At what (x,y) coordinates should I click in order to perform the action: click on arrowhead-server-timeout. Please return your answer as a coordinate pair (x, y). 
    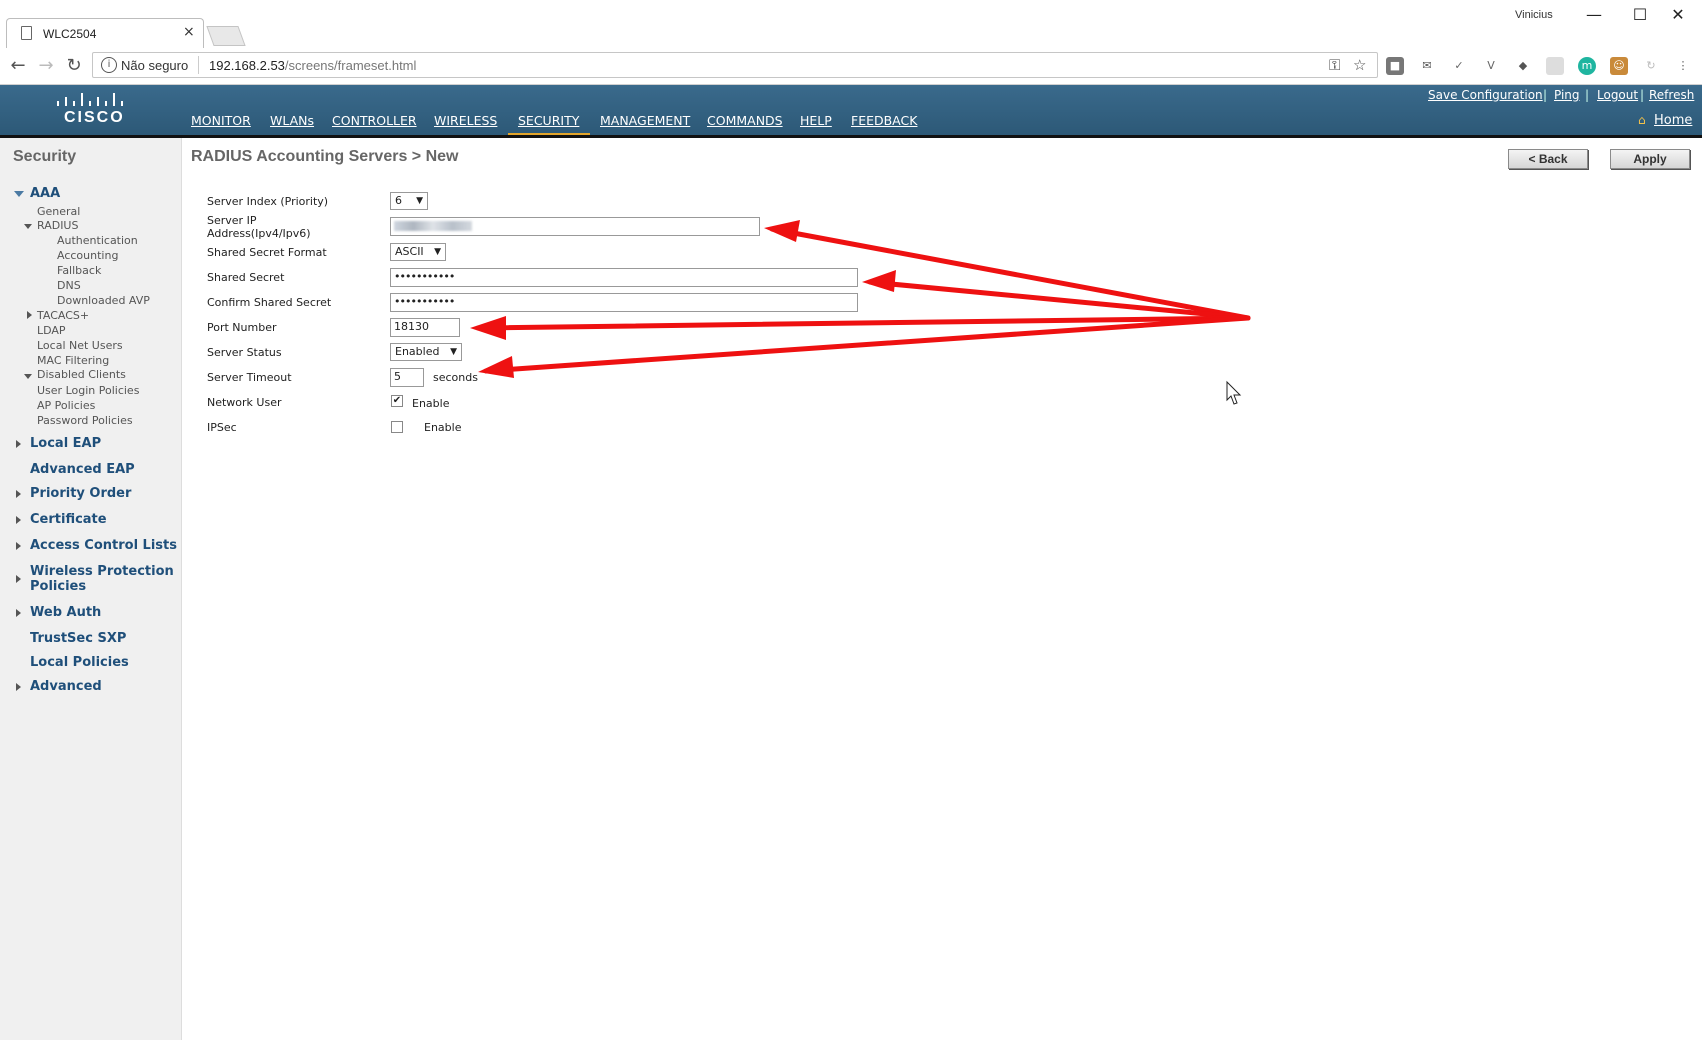
    Looking at the image, I should click on (496, 367).